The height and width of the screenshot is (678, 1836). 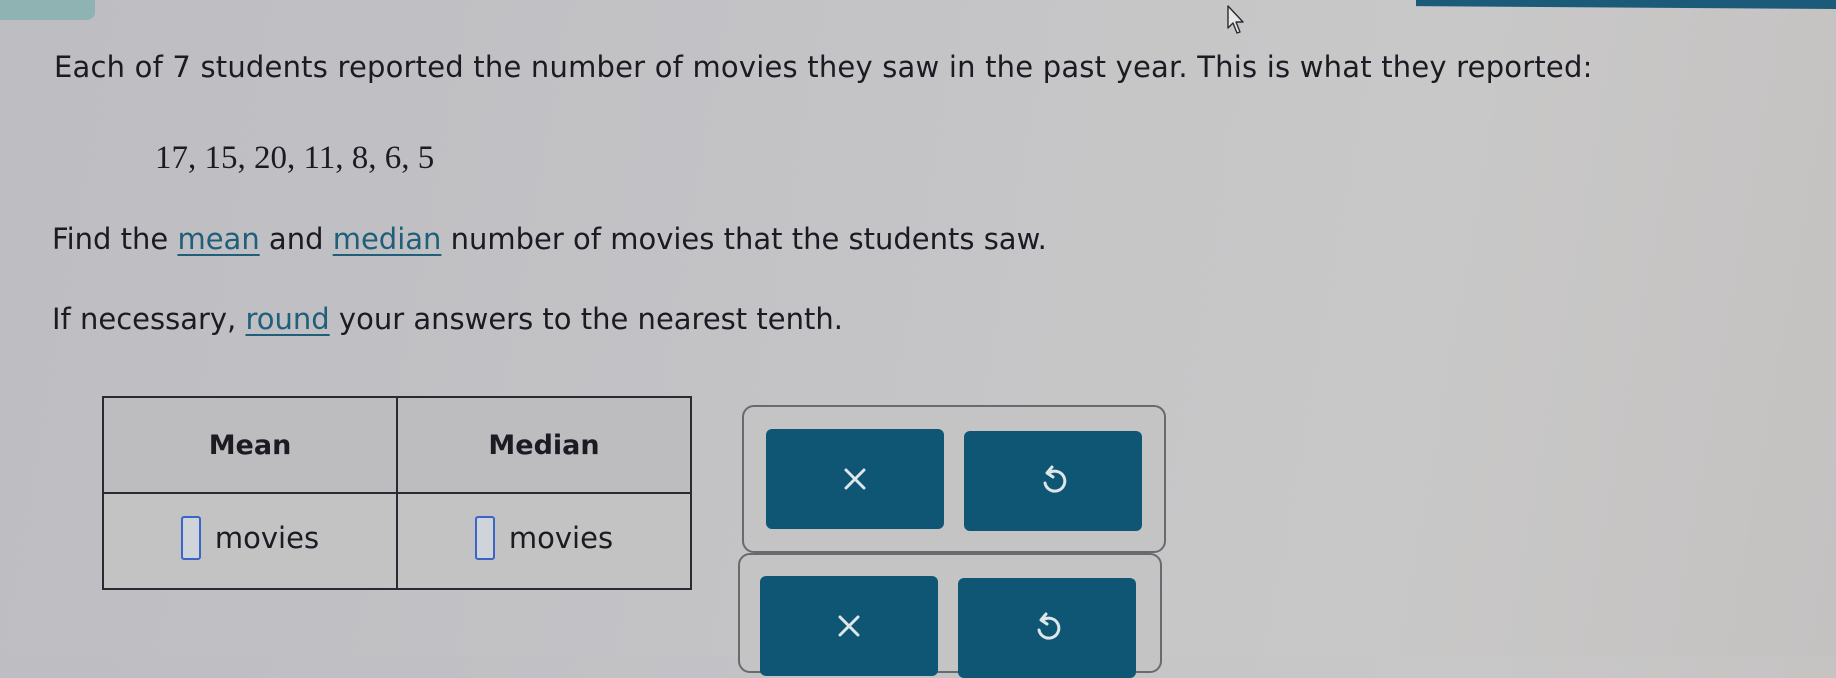 I want to click on mean-input, so click(x=190, y=537).